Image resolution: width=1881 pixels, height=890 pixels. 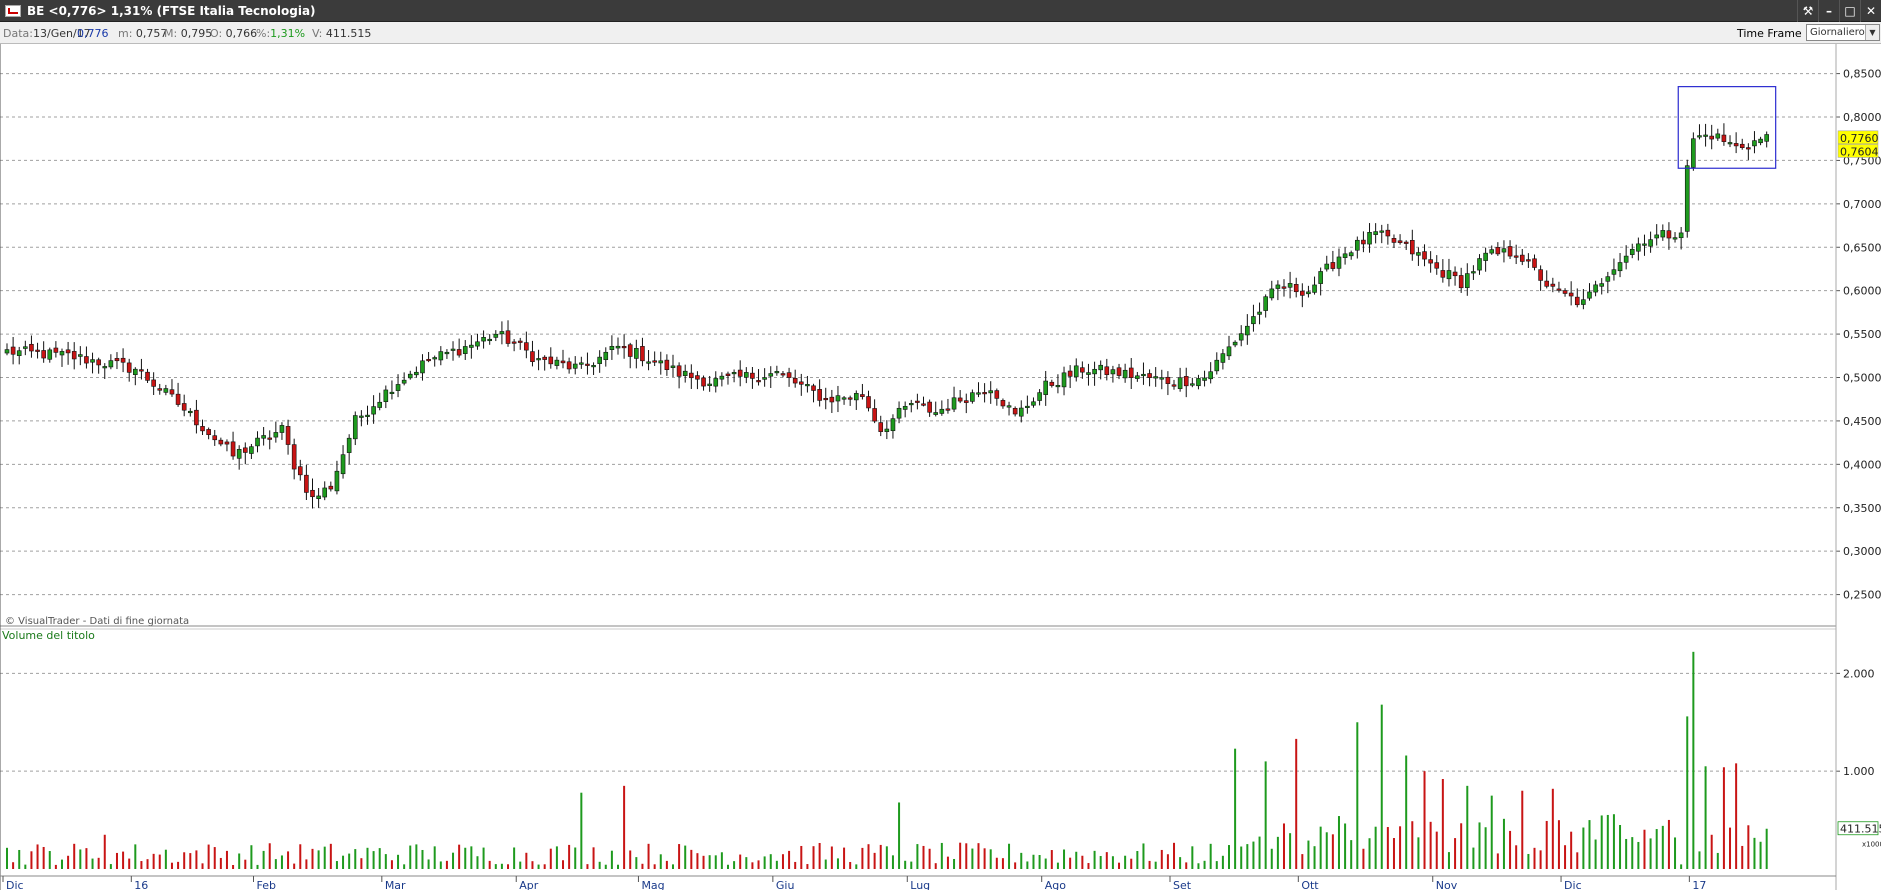 What do you see at coordinates (920, 884) in the screenshot?
I see `month-label: Lug` at bounding box center [920, 884].